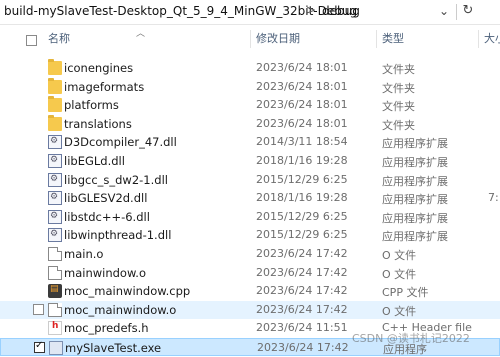  What do you see at coordinates (250, 123) in the screenshot?
I see `file-row: translations 2023/6/24 18:01 文件夹` at bounding box center [250, 123].